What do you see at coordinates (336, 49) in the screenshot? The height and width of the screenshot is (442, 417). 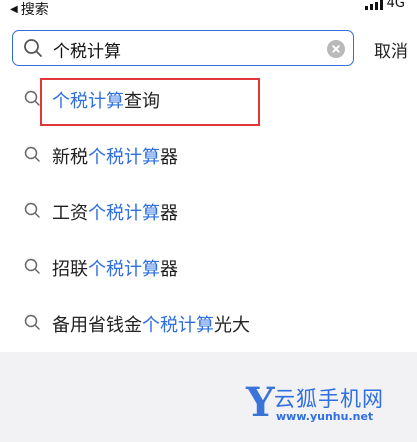 I see `clear-icon` at bounding box center [336, 49].